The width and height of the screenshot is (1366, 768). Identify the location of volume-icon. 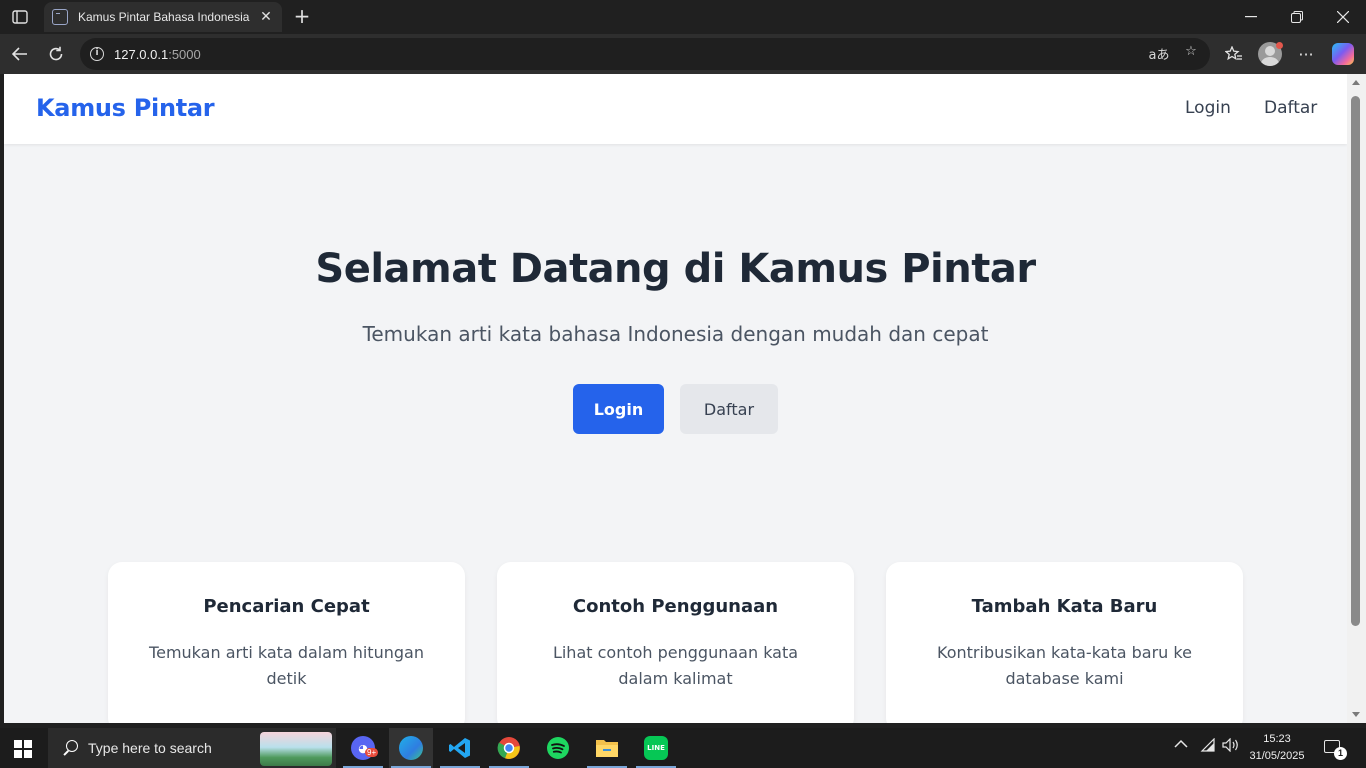
(1231, 746).